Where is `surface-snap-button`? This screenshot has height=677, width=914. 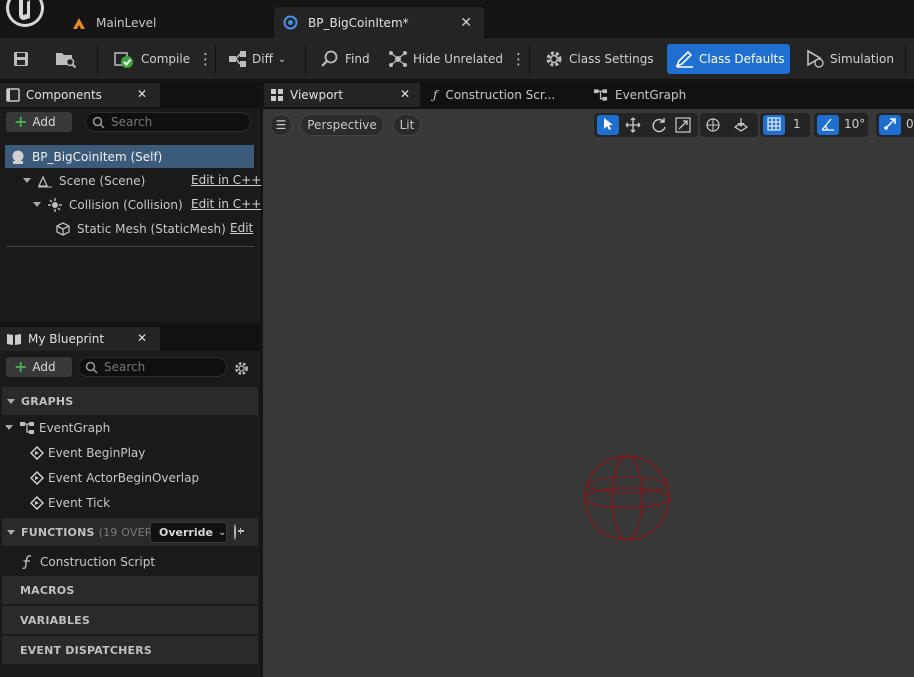
surface-snap-button is located at coordinates (742, 125).